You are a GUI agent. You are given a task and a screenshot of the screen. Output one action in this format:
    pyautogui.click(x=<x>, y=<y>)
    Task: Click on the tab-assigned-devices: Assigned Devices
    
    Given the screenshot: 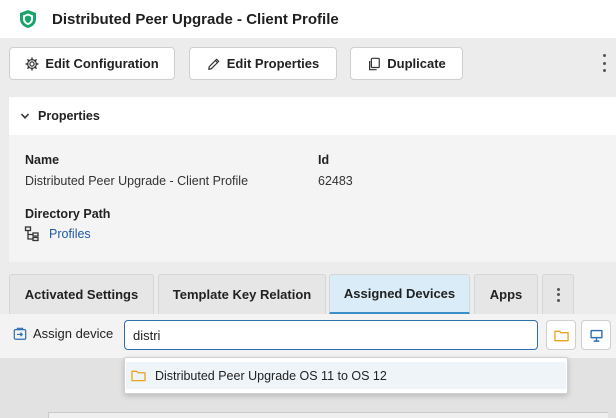 What is the action you would take?
    pyautogui.click(x=399, y=294)
    